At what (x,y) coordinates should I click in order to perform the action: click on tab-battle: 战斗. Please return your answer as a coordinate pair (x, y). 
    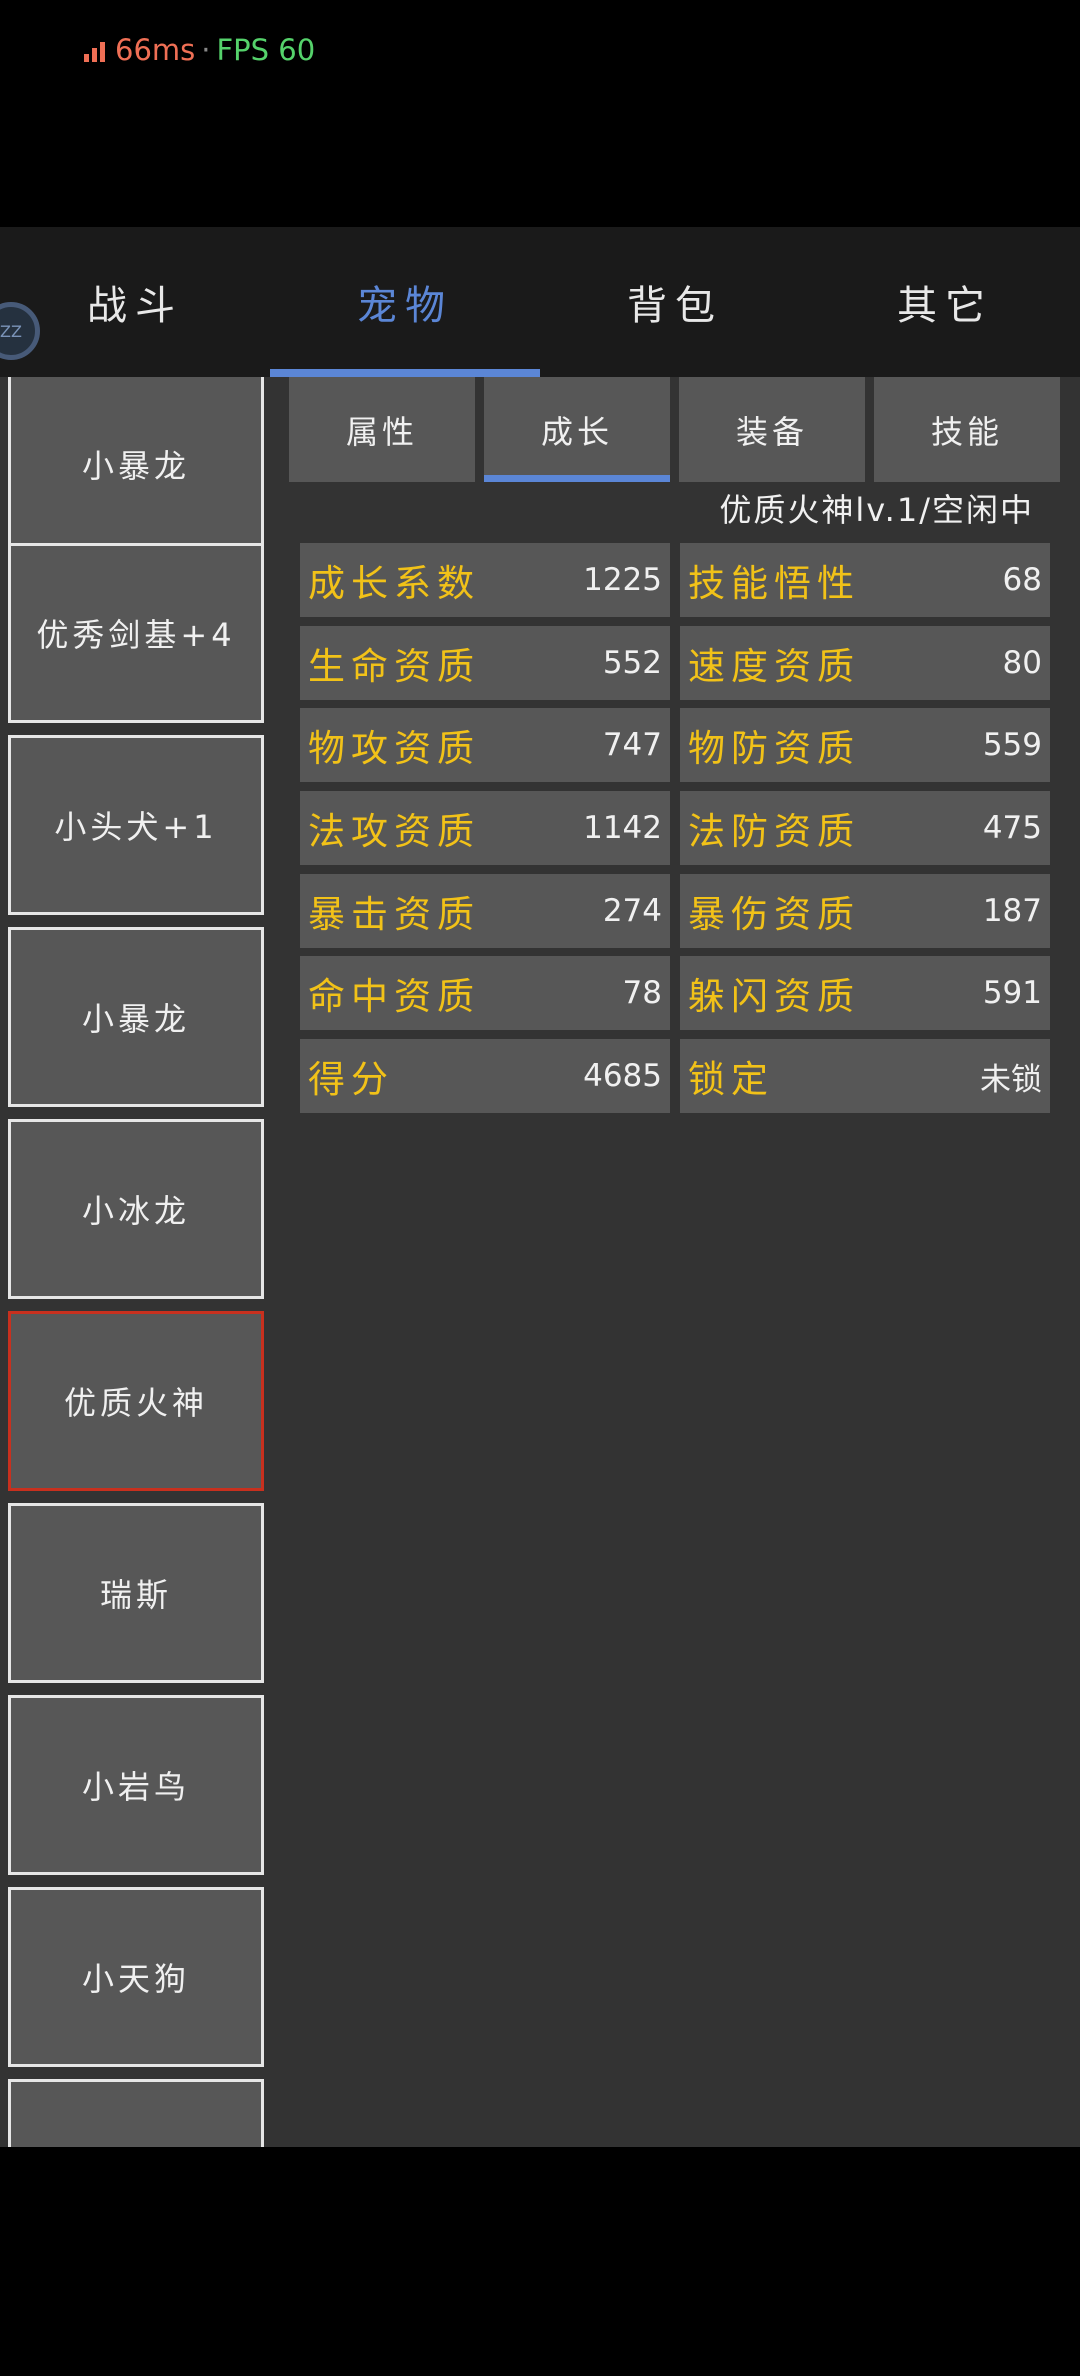
    Looking at the image, I should click on (135, 302).